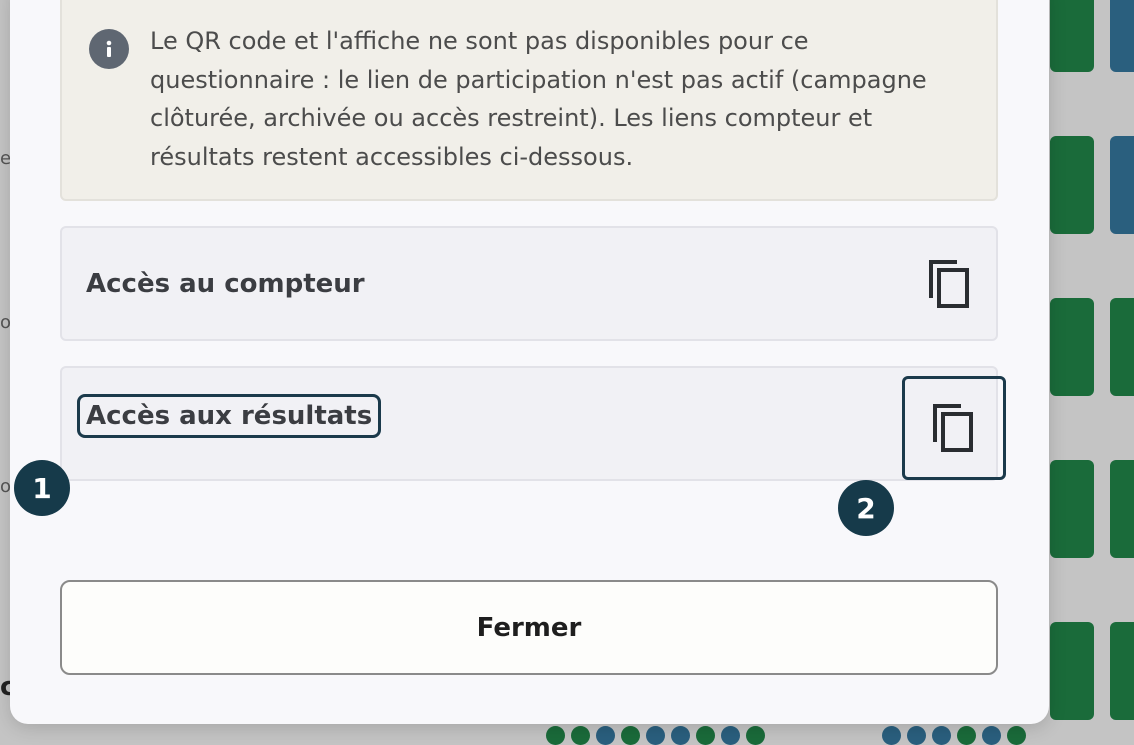 The width and height of the screenshot is (1134, 745). What do you see at coordinates (229, 416) in the screenshot?
I see `results-link-label: Accès aux résultats` at bounding box center [229, 416].